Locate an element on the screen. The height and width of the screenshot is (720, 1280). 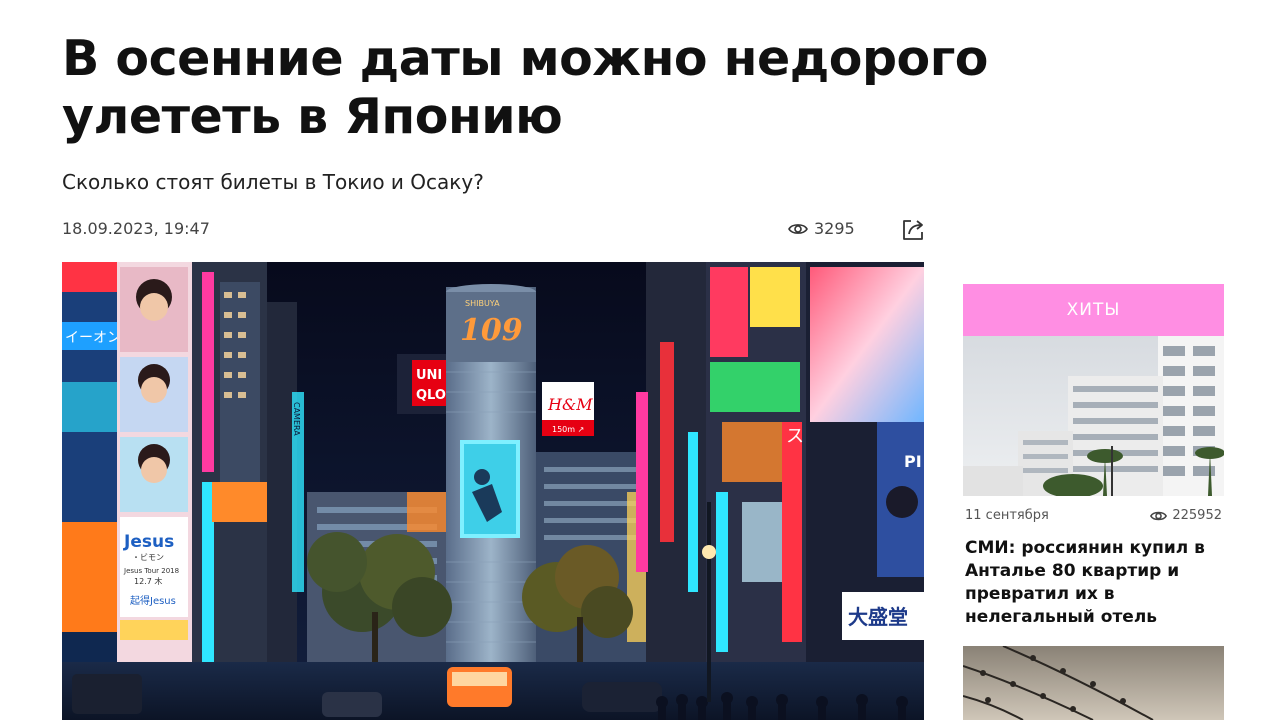
article-subtitle: Сколько стоят билеты в Токио и Осаку? is located at coordinates (273, 182).